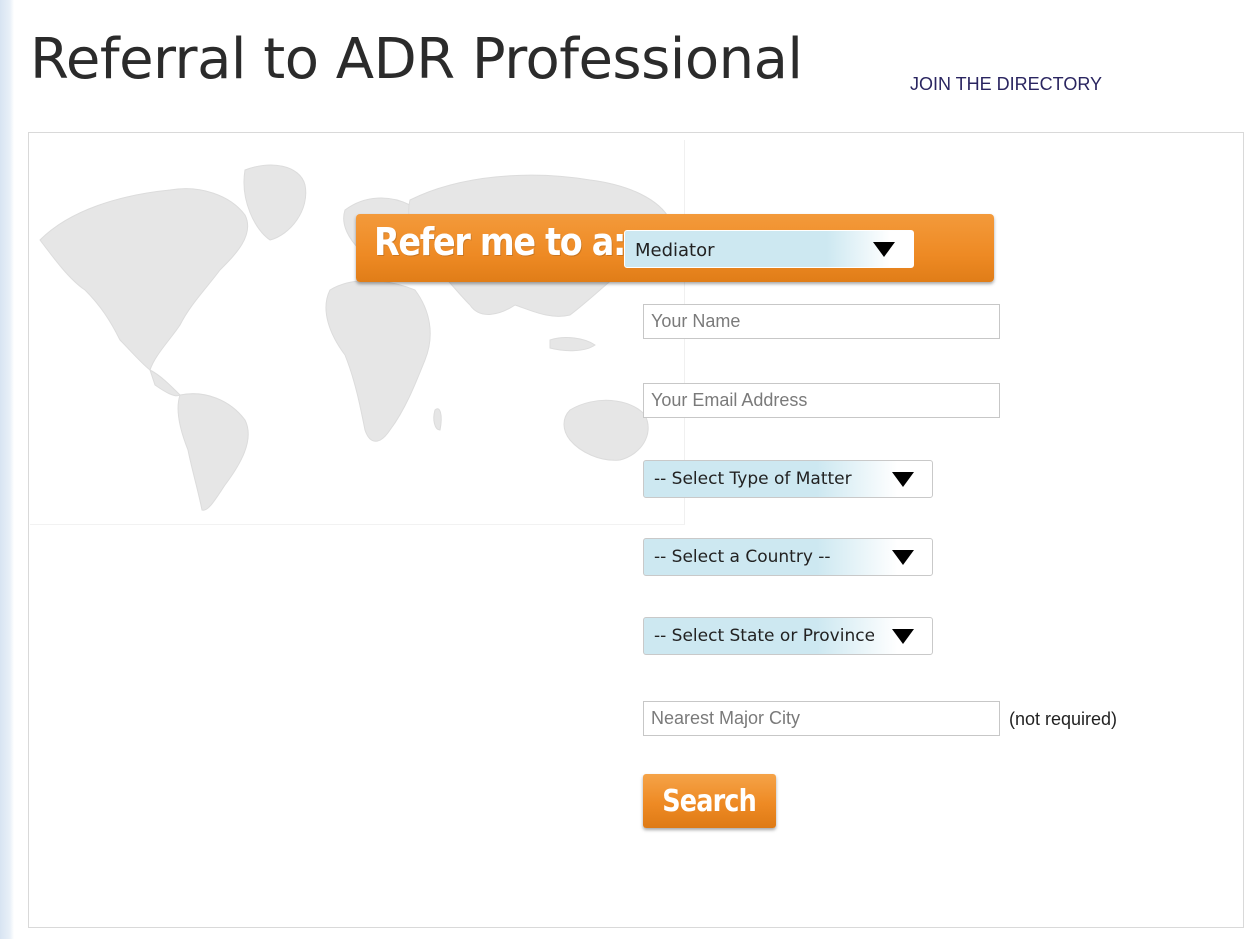  I want to click on page-title: Referral to ADR Professional, so click(416, 59).